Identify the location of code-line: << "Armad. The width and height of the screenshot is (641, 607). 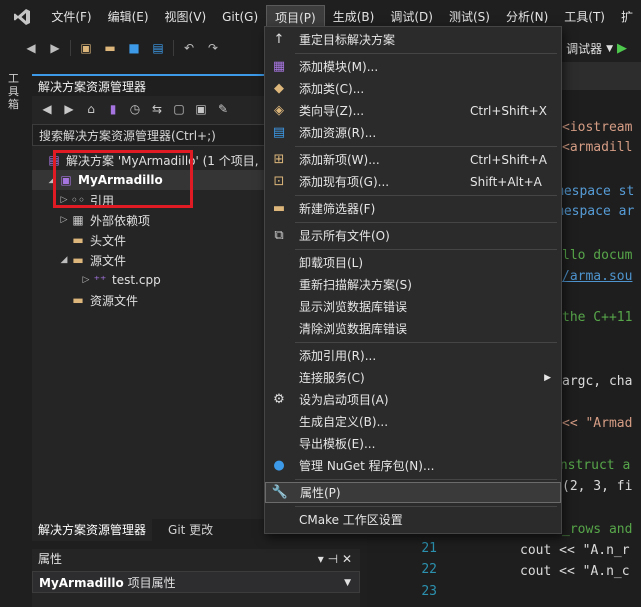
(597, 423).